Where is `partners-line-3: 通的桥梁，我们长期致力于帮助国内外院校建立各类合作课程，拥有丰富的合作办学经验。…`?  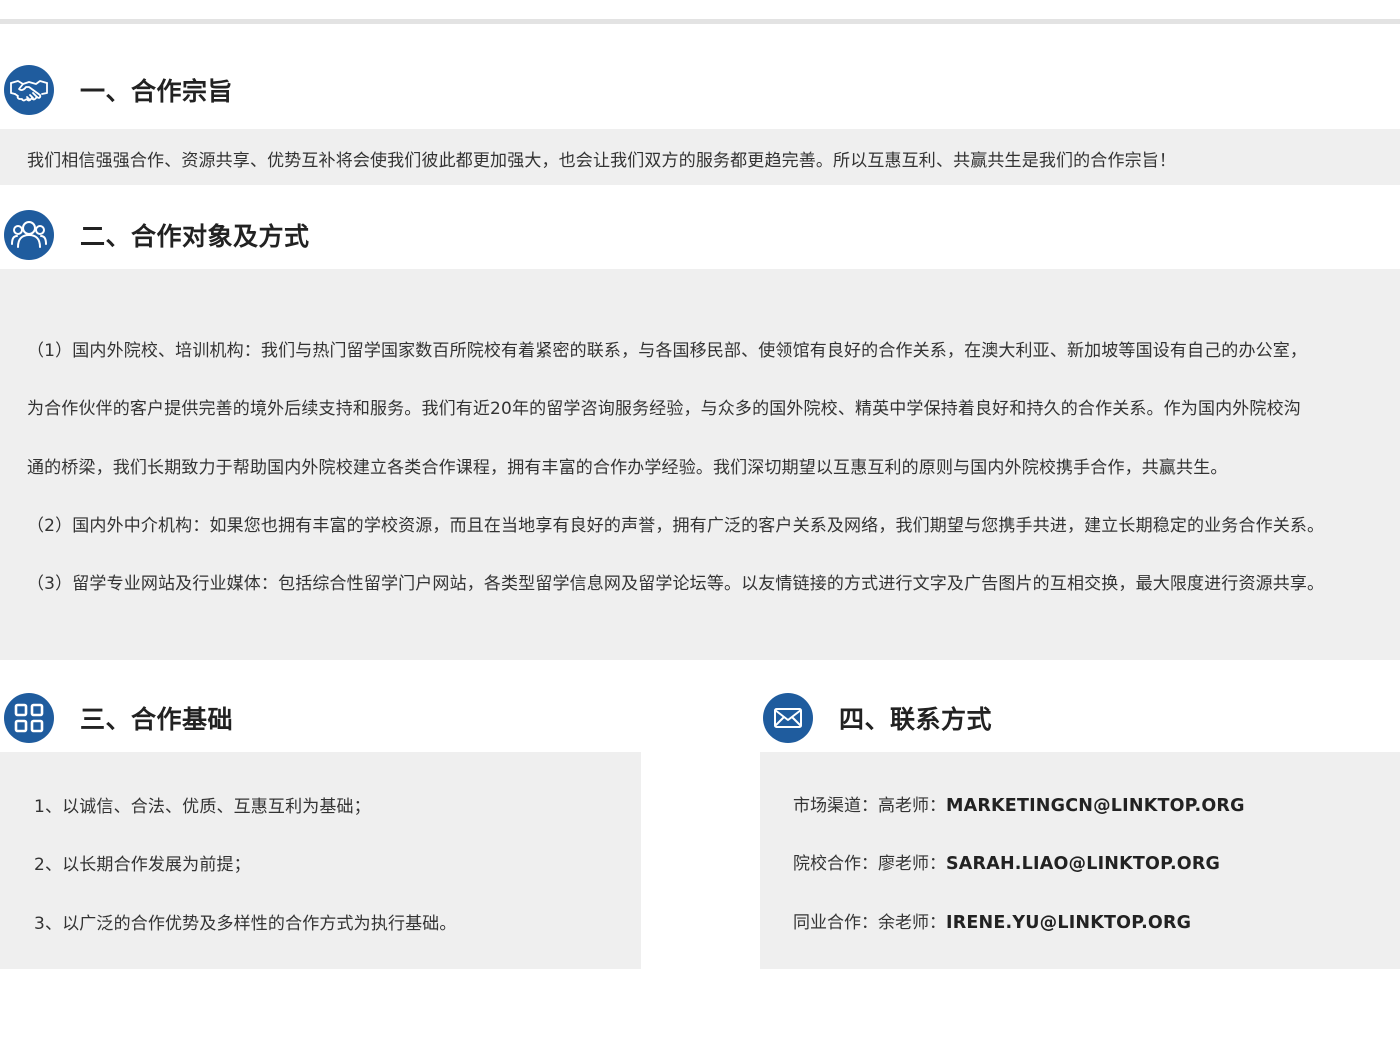
partners-line-3: 通的桥梁，我们长期致力于帮助国内外院校建立各类合作课程，拥有丰富的合作办学经验。… is located at coordinates (627, 468).